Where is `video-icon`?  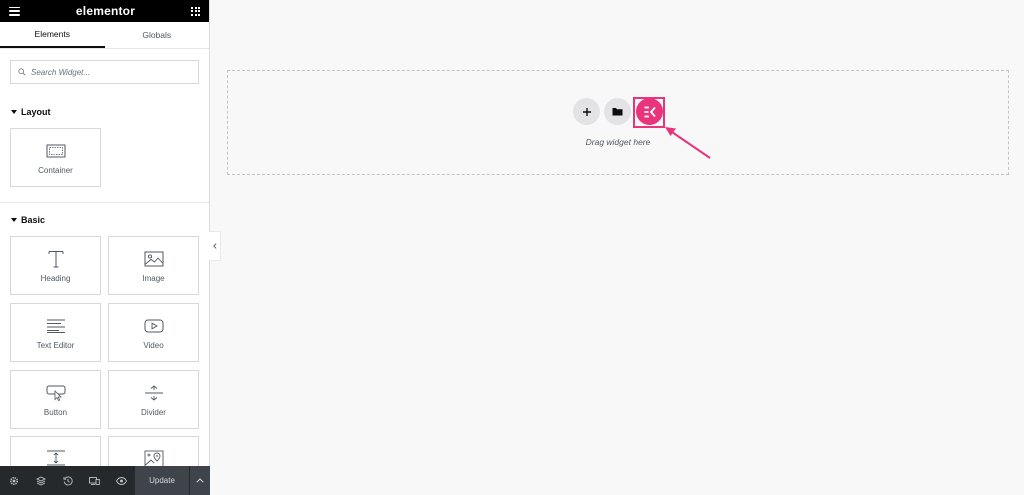
video-icon is located at coordinates (153, 326).